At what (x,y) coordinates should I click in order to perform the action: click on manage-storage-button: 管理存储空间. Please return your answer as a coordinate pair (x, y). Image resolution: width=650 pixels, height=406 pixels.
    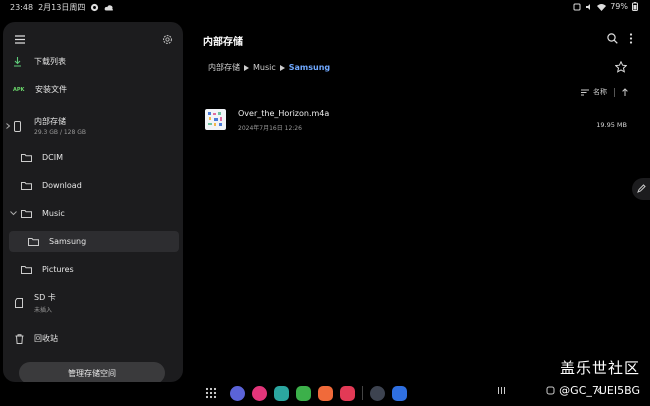
    Looking at the image, I should click on (92, 372).